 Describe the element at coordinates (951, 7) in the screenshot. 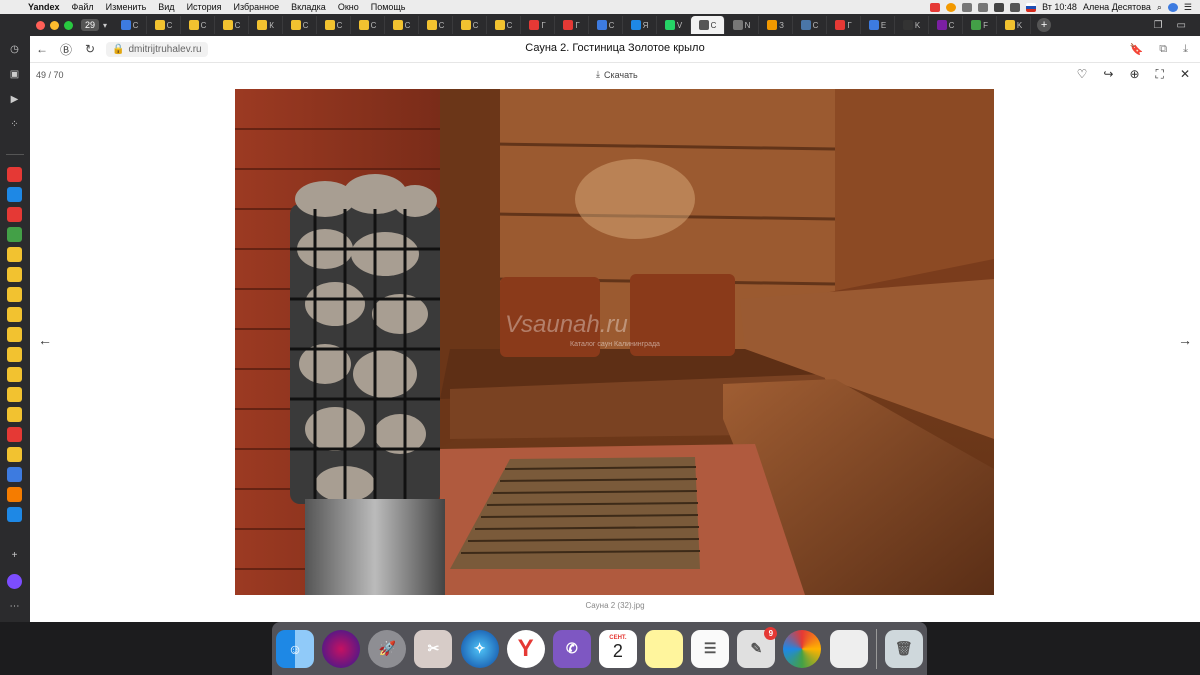

I see `tray-globe-icon` at that location.